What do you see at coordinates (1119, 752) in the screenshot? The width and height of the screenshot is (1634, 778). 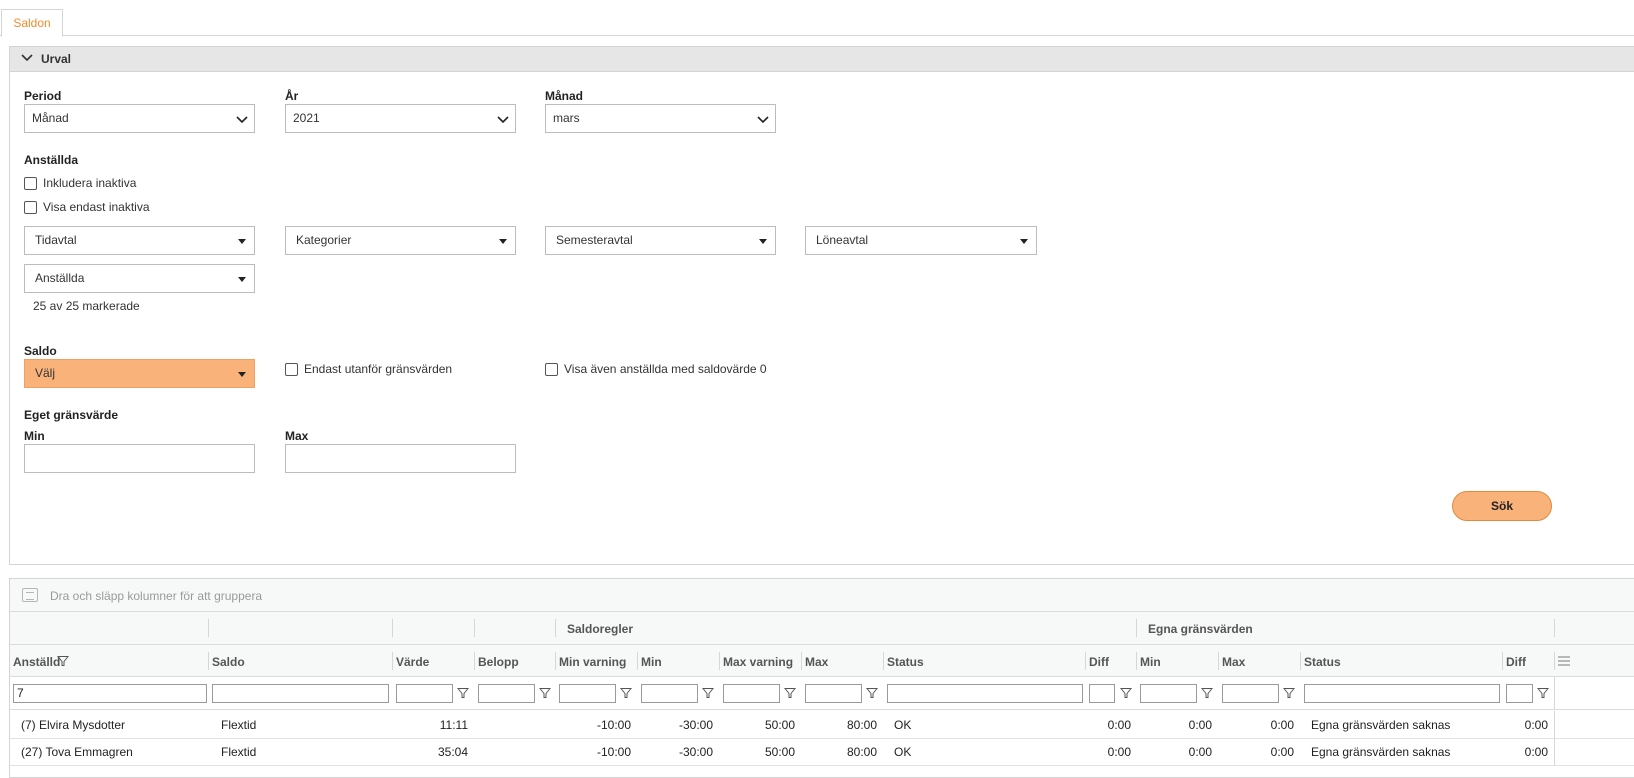 I see `cell-diff: 0:00` at bounding box center [1119, 752].